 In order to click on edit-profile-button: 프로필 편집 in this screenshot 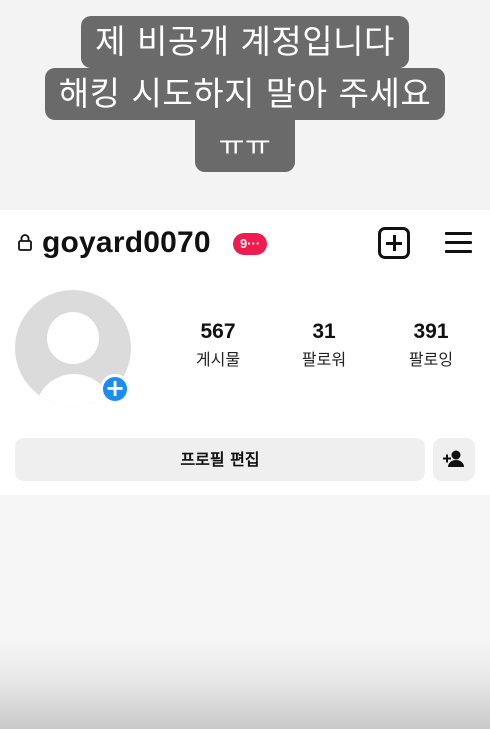, I will do `click(220, 459)`.